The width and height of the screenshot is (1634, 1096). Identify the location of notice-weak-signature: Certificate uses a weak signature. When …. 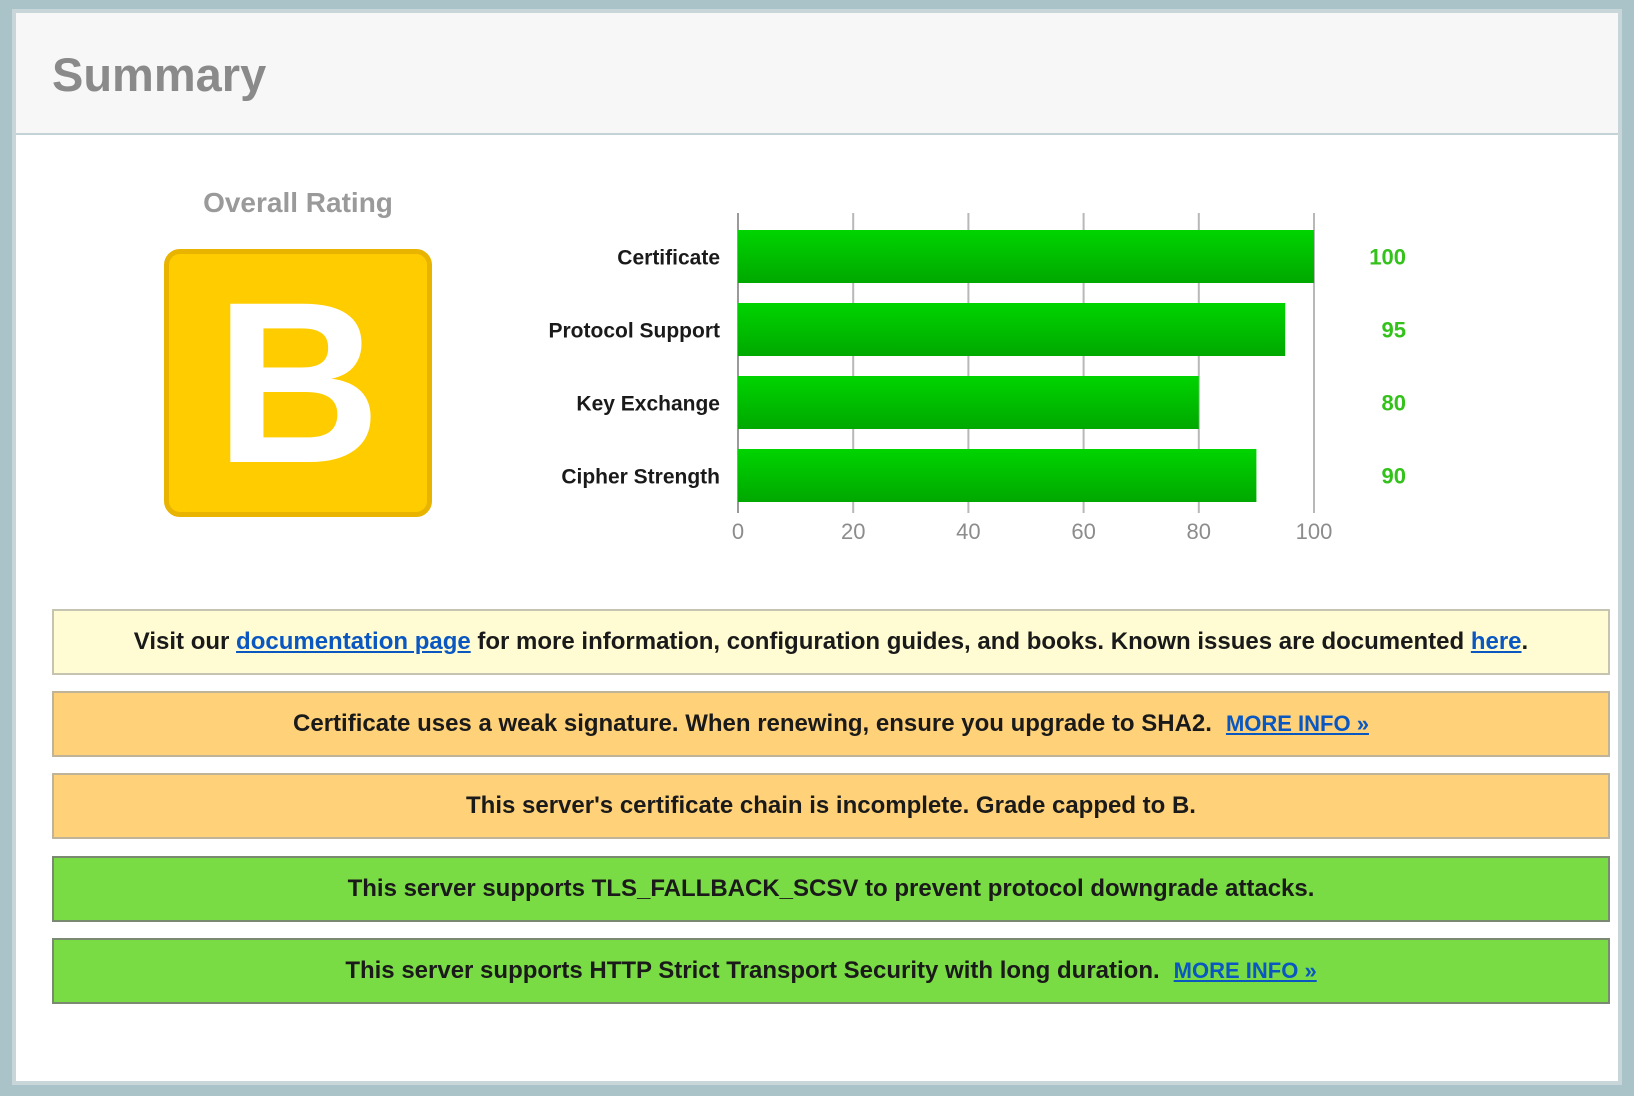
(831, 724).